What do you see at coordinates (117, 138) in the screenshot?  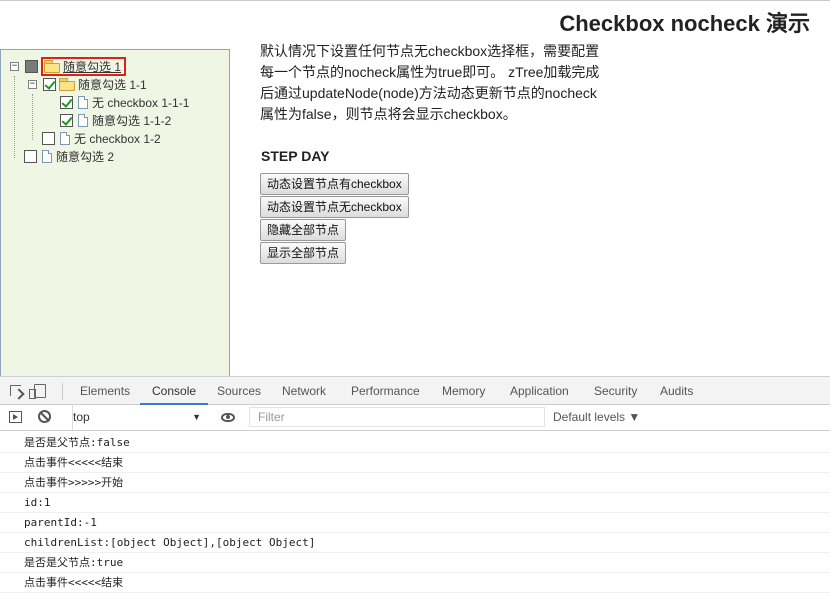 I see `tree-node-label: 无 checkbox 1-2` at bounding box center [117, 138].